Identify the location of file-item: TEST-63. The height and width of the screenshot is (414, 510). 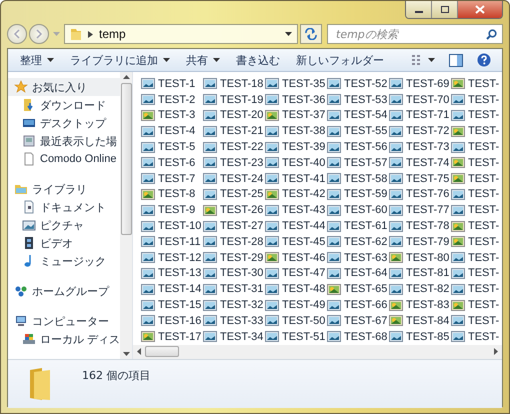
(358, 258).